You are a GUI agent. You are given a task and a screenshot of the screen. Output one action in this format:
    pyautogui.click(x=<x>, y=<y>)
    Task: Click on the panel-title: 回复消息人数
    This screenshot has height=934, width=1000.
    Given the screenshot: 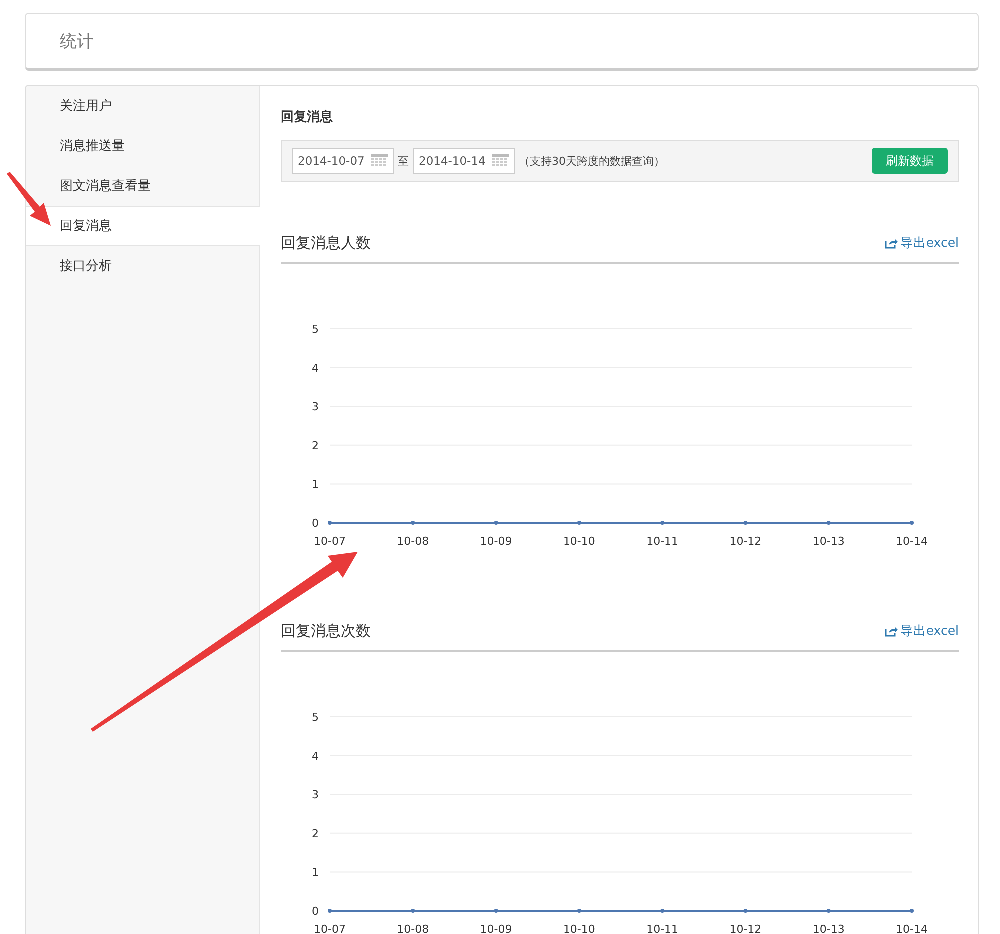 What is the action you would take?
    pyautogui.click(x=326, y=243)
    